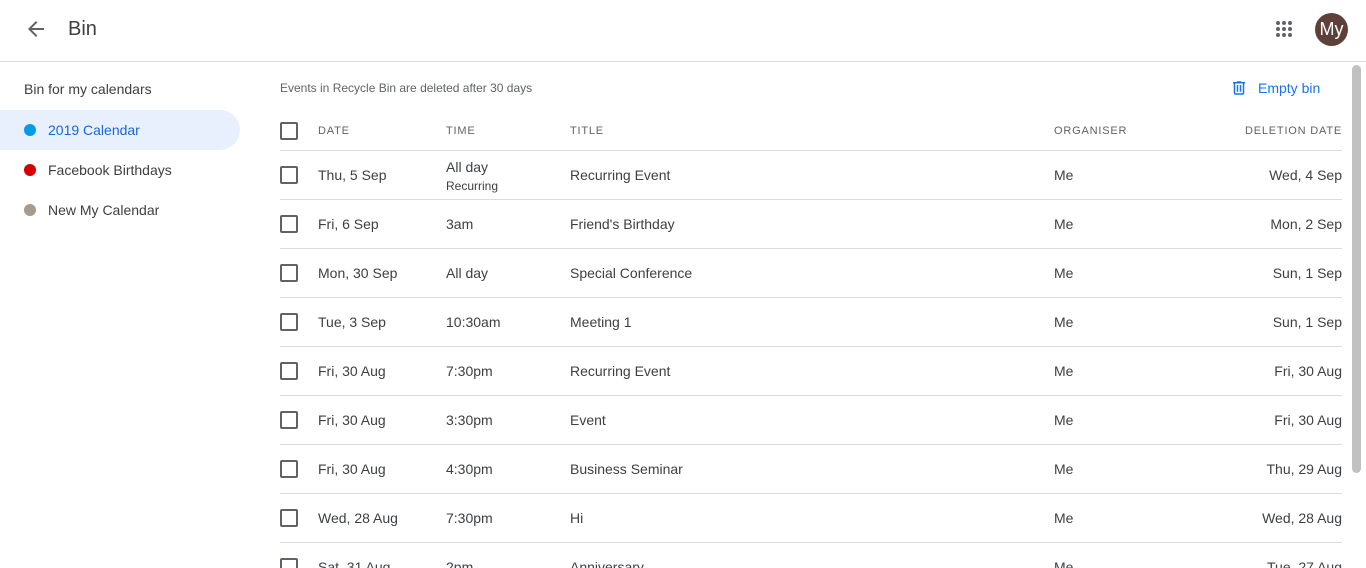  What do you see at coordinates (473, 322) in the screenshot?
I see `event-time: 10:30am` at bounding box center [473, 322].